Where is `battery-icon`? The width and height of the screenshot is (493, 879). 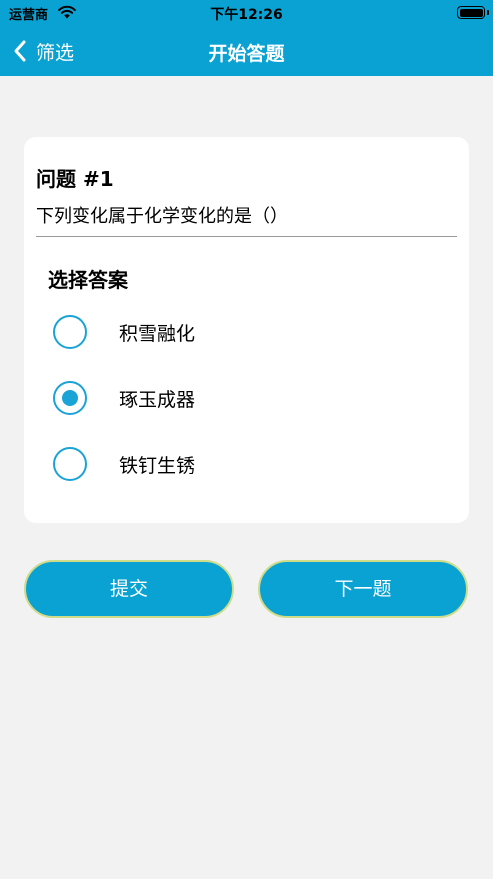
battery-icon is located at coordinates (471, 12).